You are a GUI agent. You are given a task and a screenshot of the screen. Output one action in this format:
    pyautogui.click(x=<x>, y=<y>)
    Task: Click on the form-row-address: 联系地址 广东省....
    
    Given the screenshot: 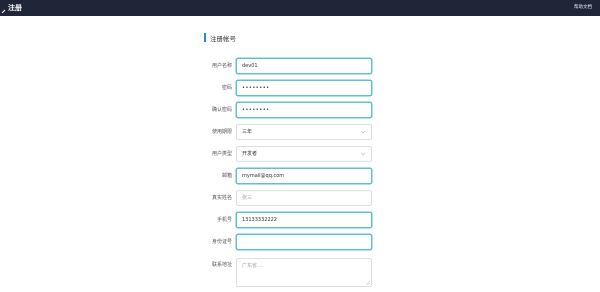 What is the action you would take?
    pyautogui.click(x=300, y=272)
    